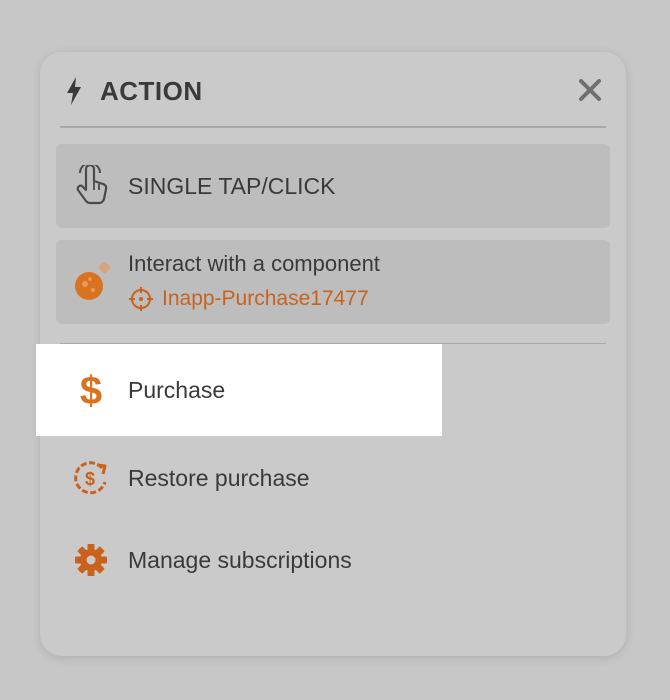 Image resolution: width=670 pixels, height=700 pixels. I want to click on lightning-icon, so click(74, 91).